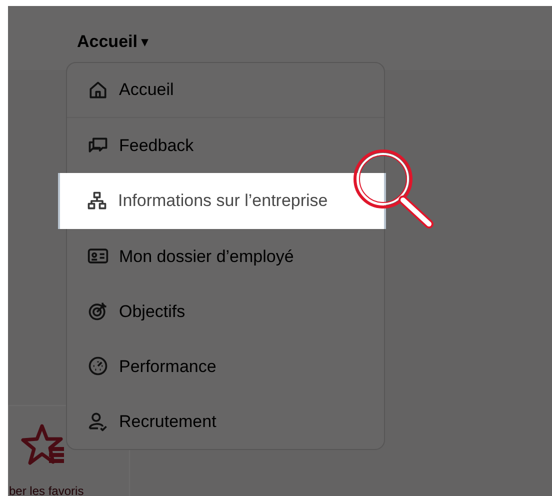  I want to click on gauge-icon, so click(98, 366).